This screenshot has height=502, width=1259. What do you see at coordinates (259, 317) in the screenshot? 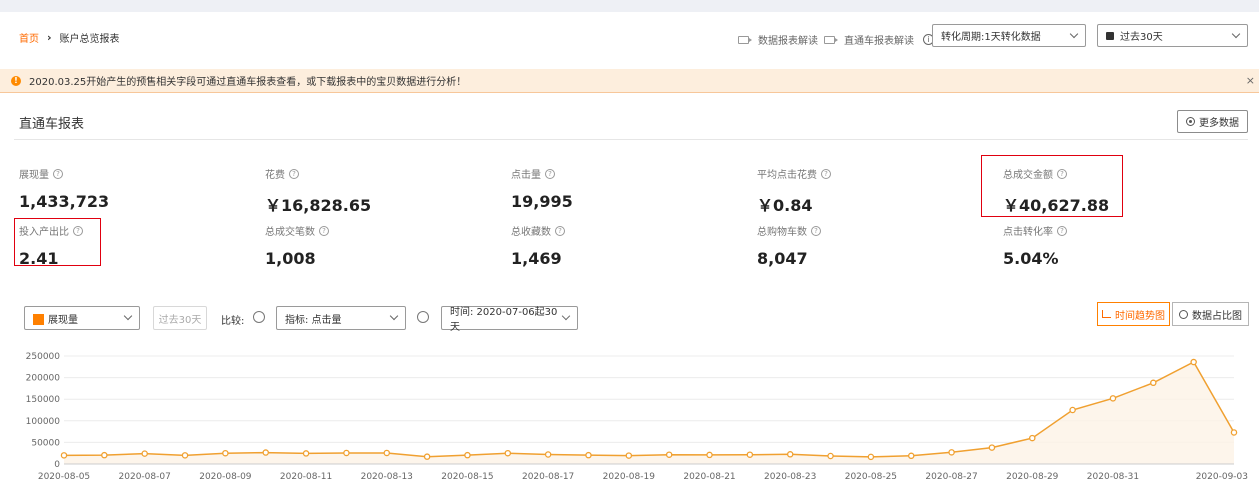
I see `compare-radio` at bounding box center [259, 317].